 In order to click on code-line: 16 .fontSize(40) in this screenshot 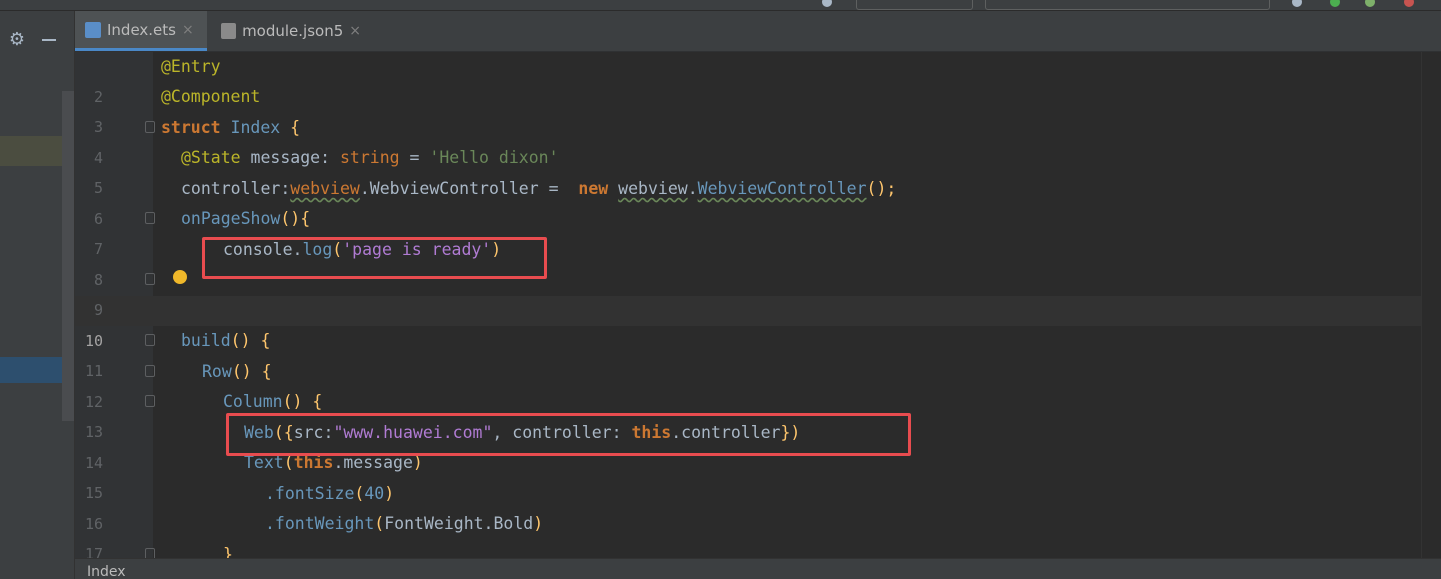, I will do `click(748, 506)`.